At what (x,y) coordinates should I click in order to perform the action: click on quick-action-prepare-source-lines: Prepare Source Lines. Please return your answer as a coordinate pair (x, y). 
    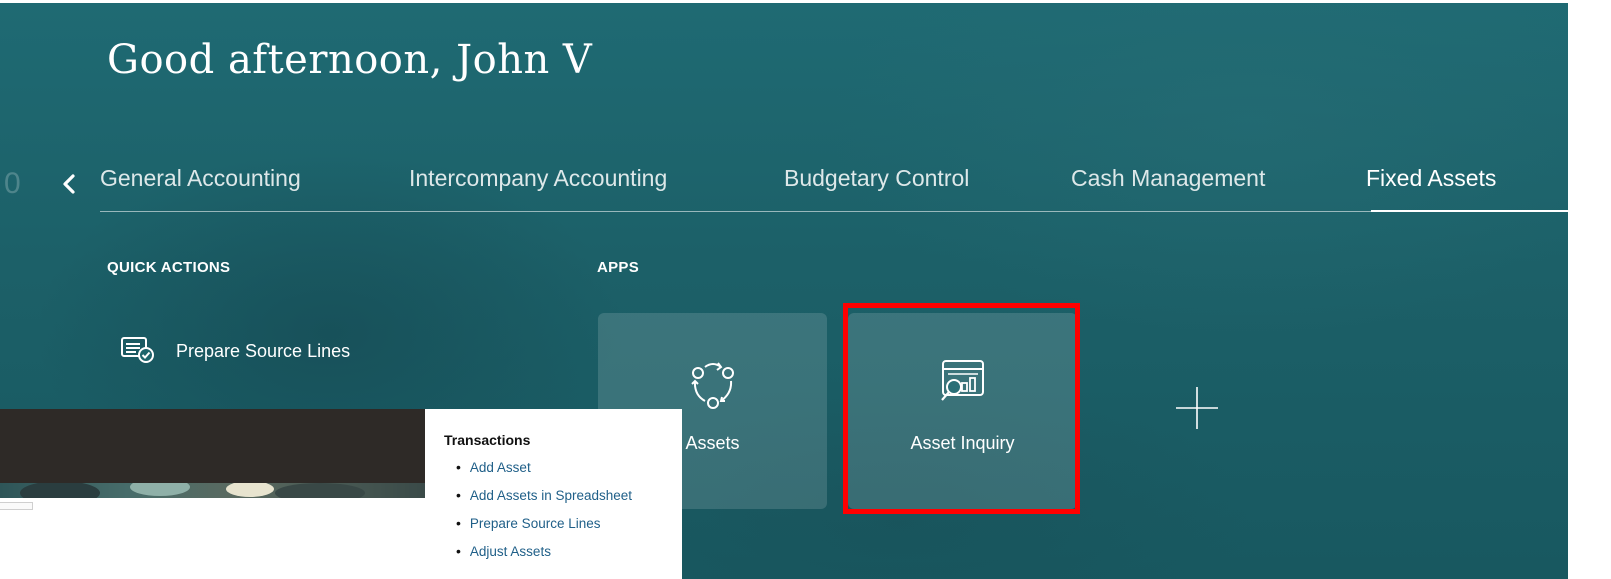
    Looking at the image, I should click on (235, 351).